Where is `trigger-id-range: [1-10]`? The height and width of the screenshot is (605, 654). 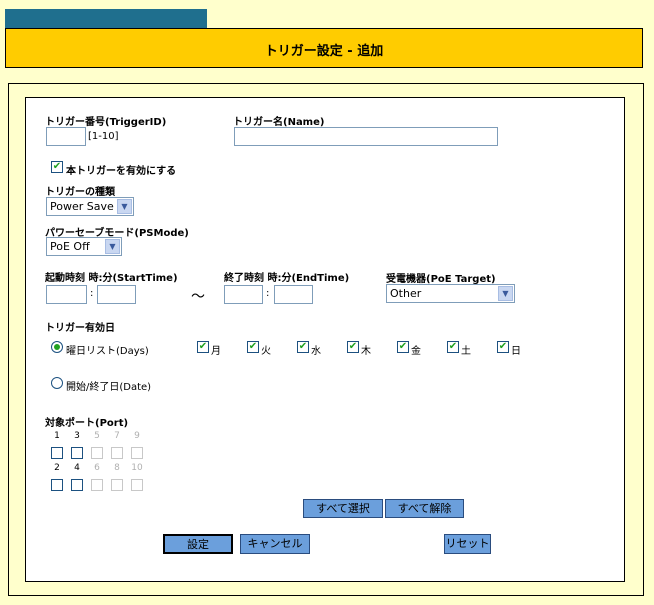
trigger-id-range: [1-10] is located at coordinates (103, 136).